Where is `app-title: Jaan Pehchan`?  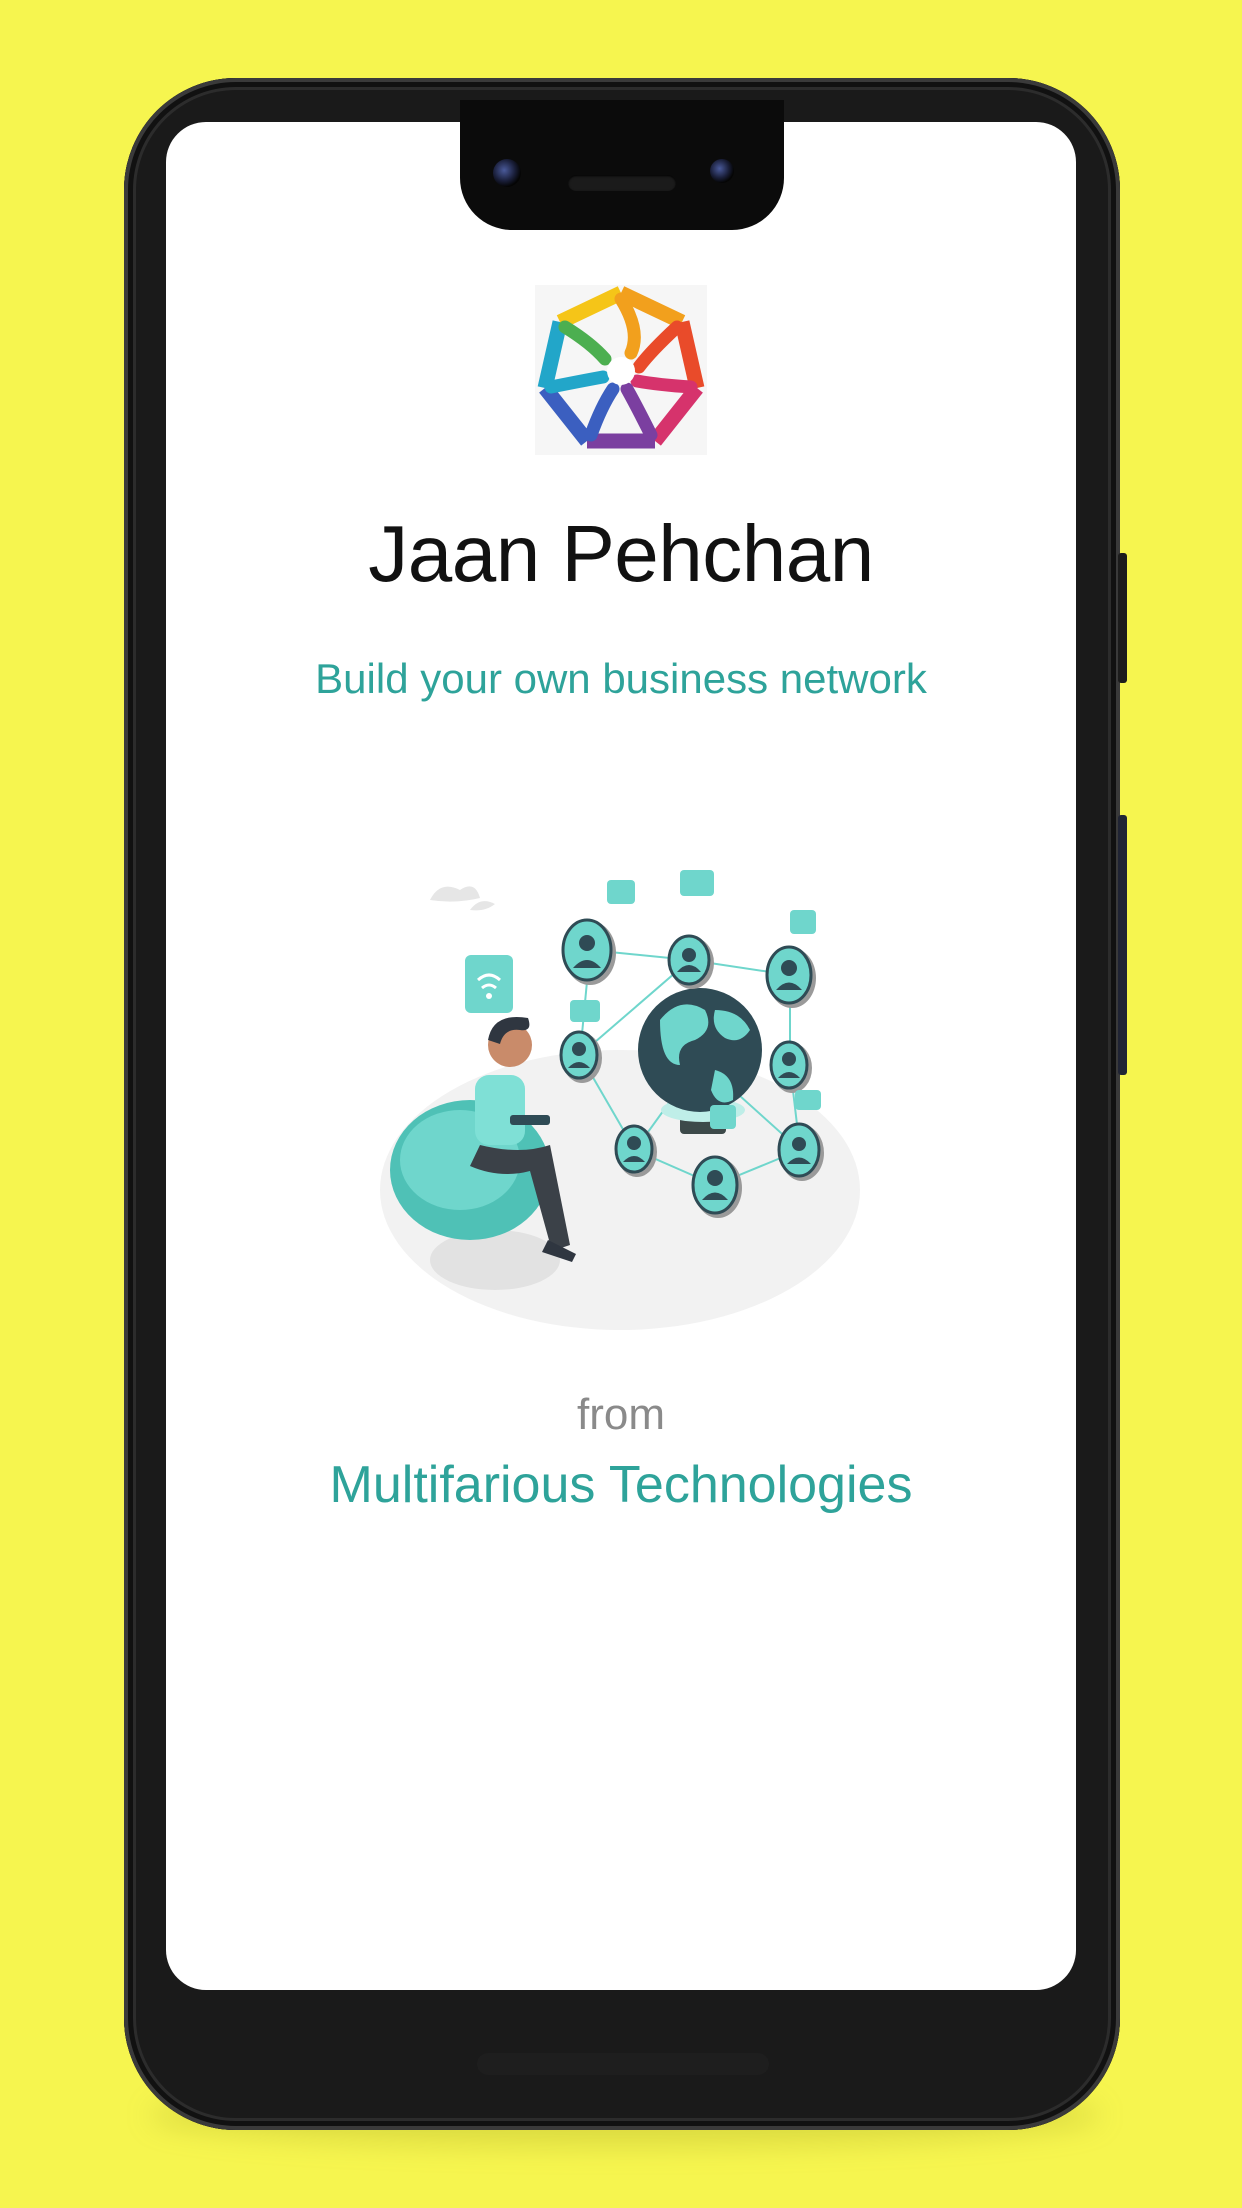
app-title: Jaan Pehchan is located at coordinates (621, 553).